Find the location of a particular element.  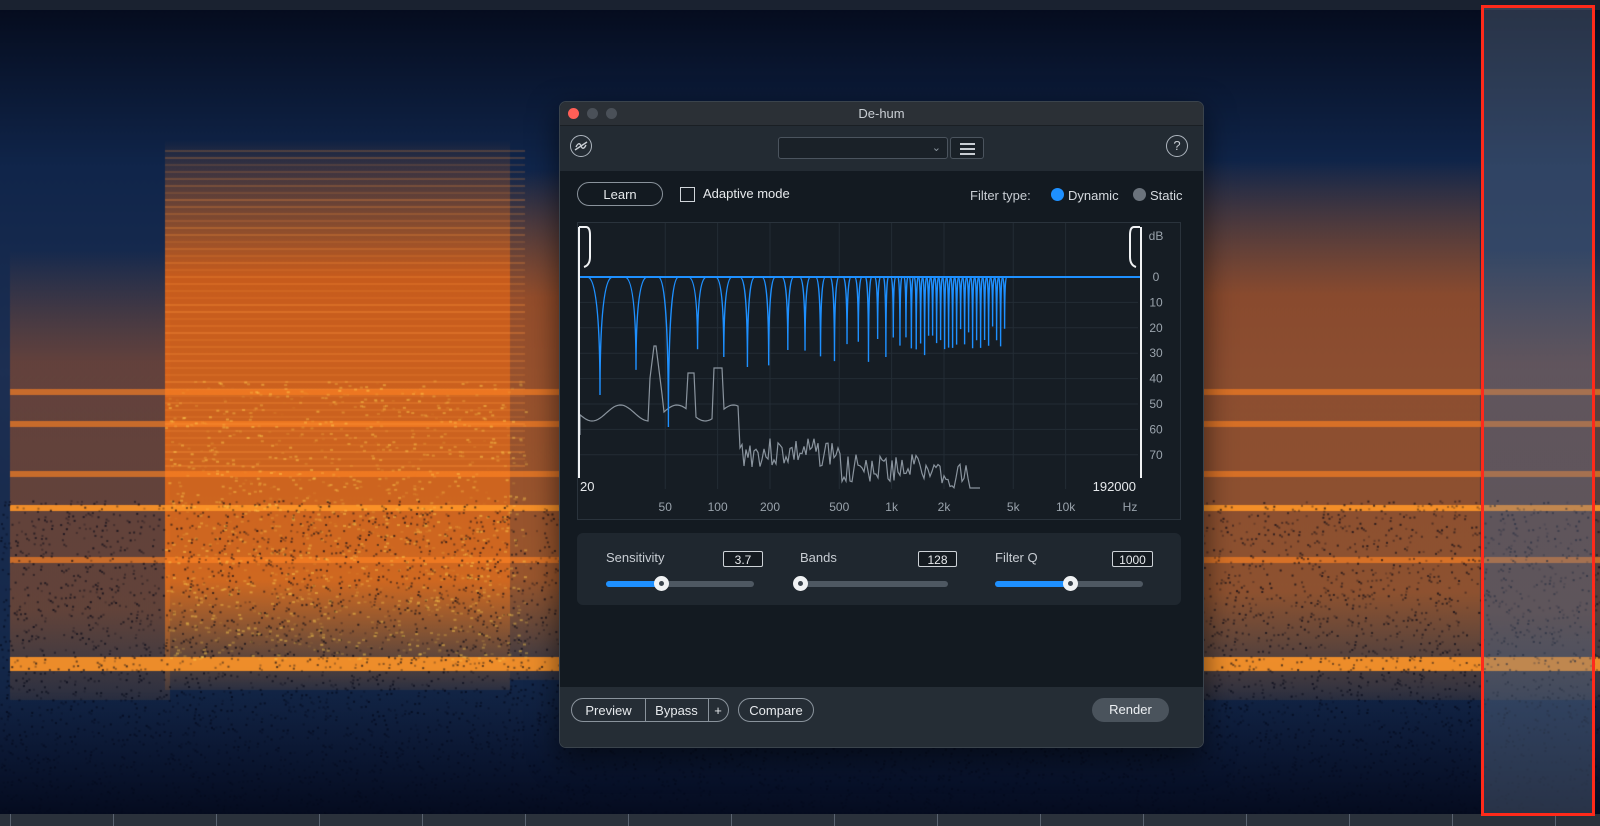

sensitivity-slider is located at coordinates (680, 583).